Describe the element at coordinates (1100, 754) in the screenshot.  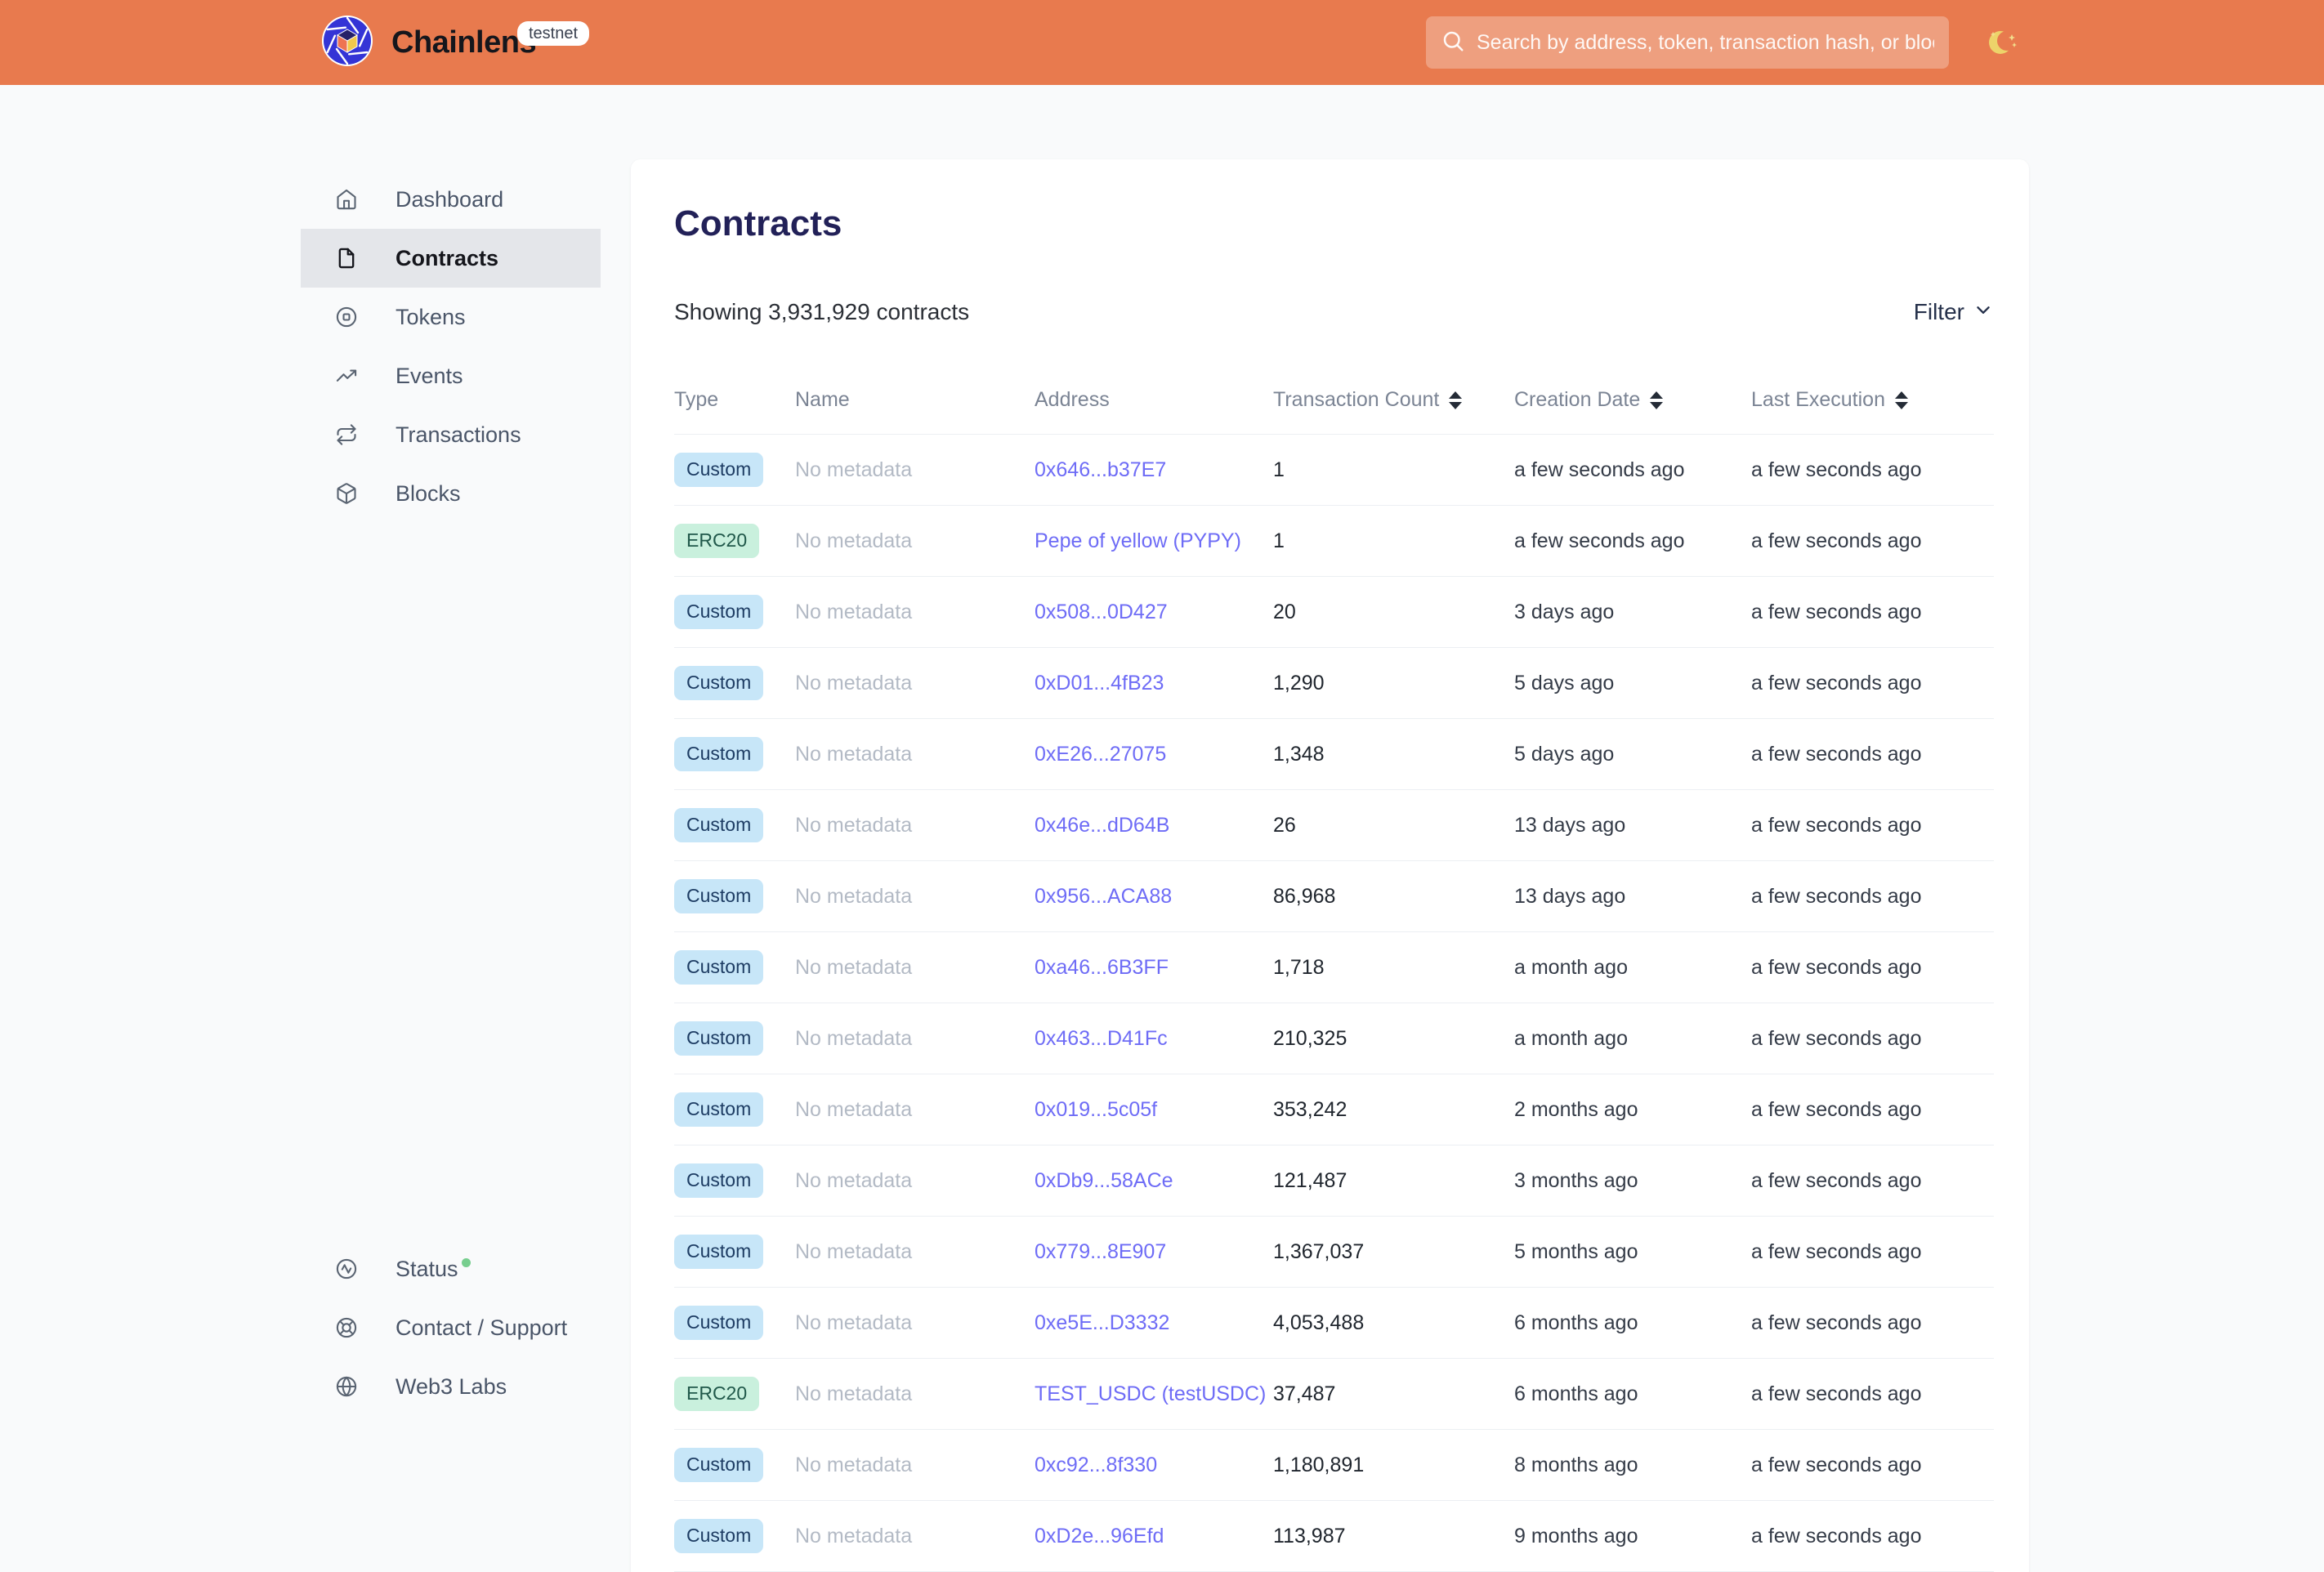
I see `address-link: 0xE26...27075` at that location.